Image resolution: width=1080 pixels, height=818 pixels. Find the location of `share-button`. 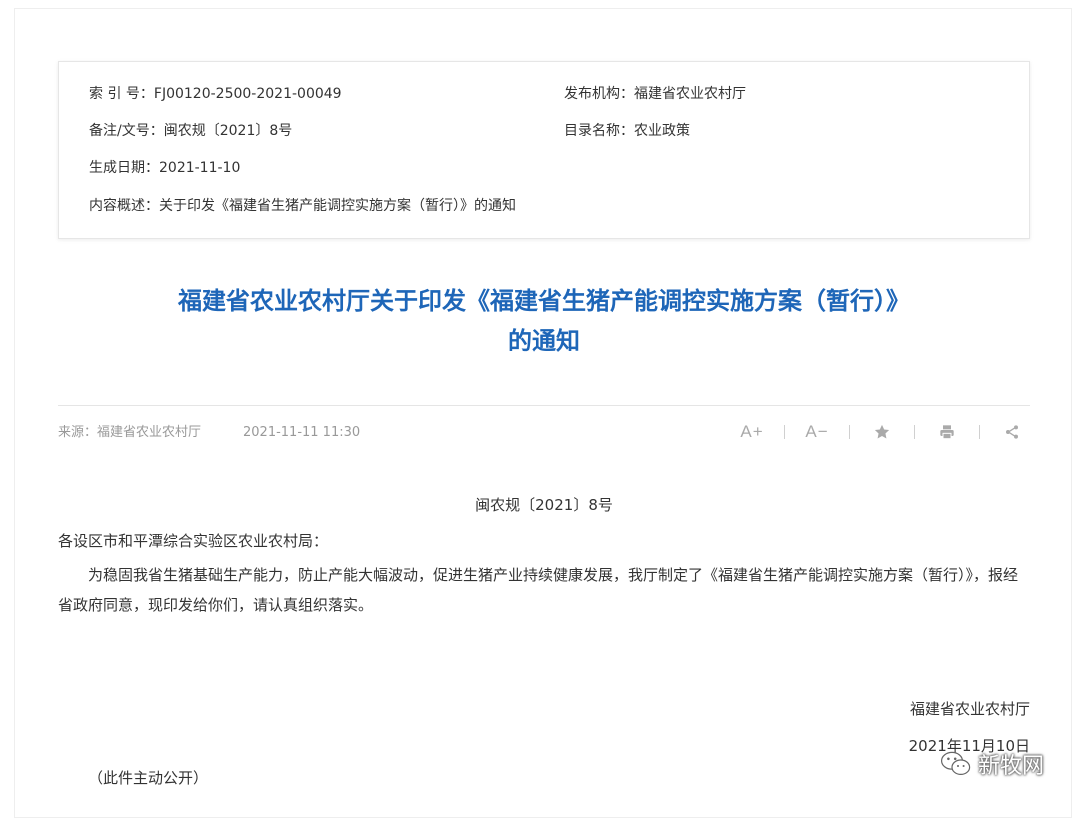

share-button is located at coordinates (1012, 432).